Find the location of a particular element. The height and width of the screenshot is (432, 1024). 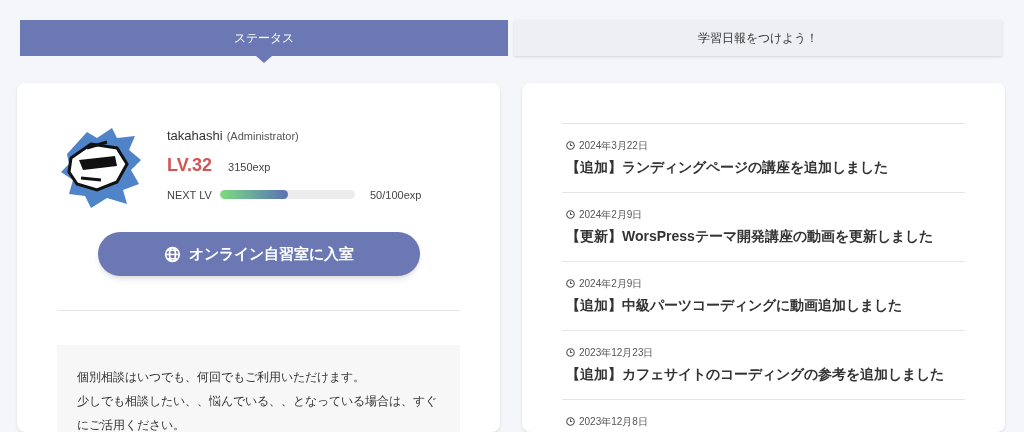

enter-study-room-button: オンライン自習室に入室 is located at coordinates (258, 254).